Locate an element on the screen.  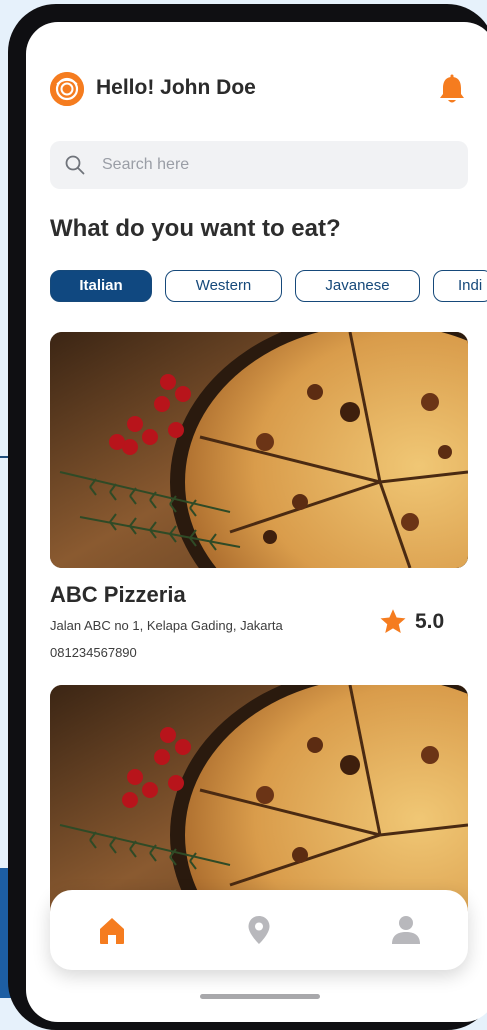
bell-icon is located at coordinates (452, 90).